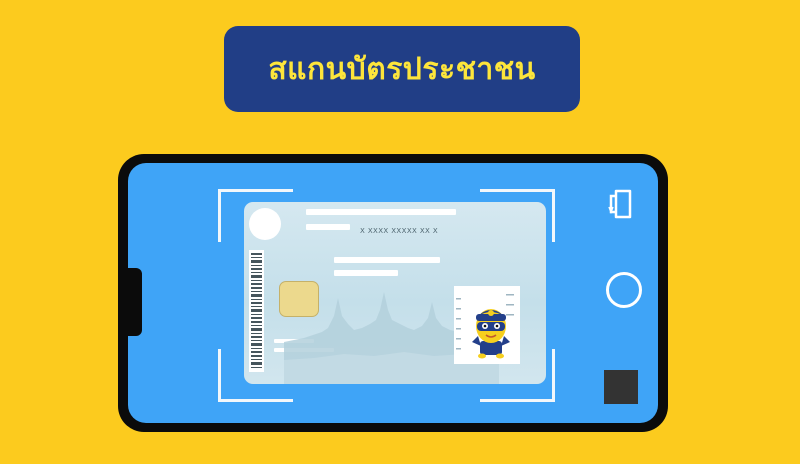  I want to click on seal-icon, so click(265, 224).